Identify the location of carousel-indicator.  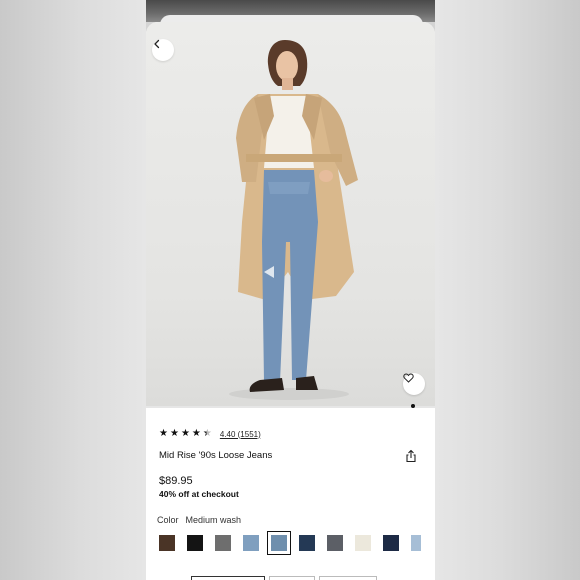
(413, 406).